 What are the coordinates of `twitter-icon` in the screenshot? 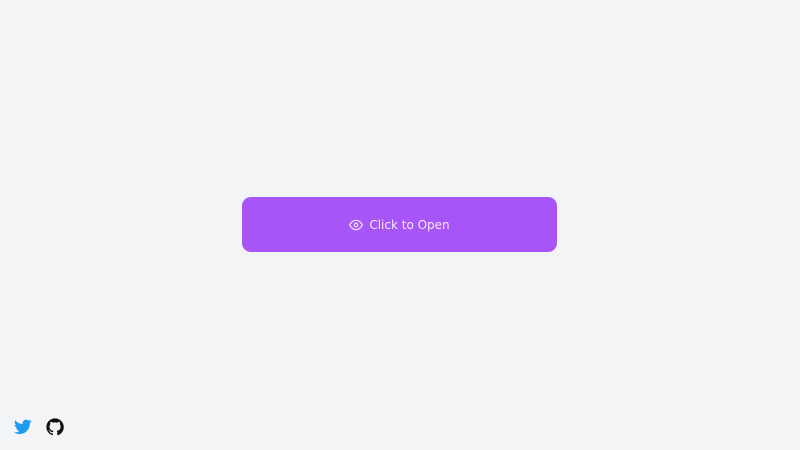 It's located at (23, 426).